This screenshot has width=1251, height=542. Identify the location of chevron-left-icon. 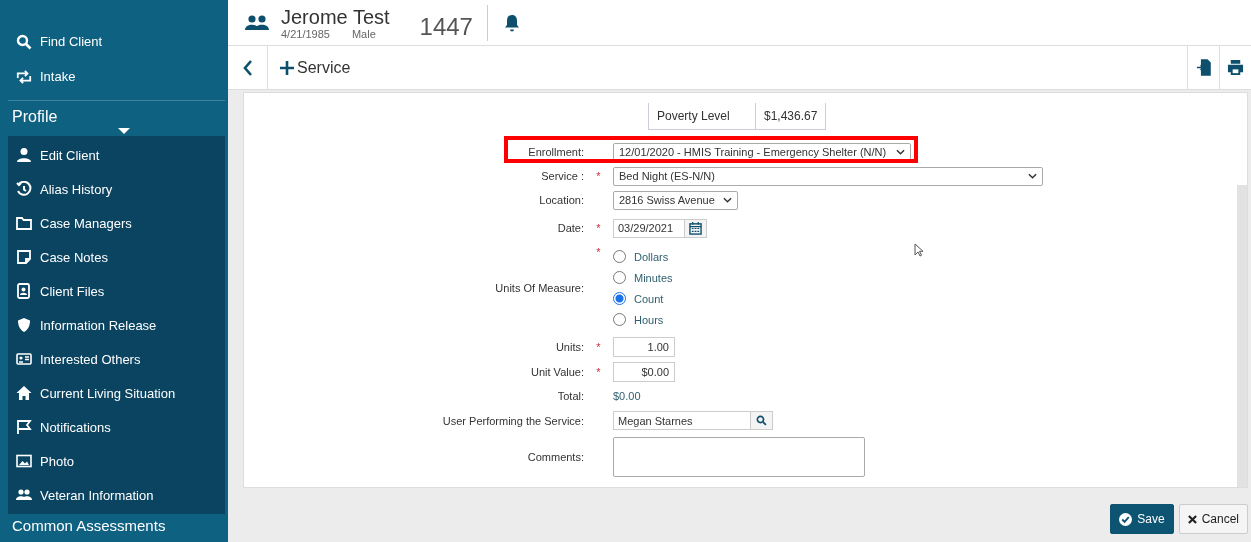
(247, 67).